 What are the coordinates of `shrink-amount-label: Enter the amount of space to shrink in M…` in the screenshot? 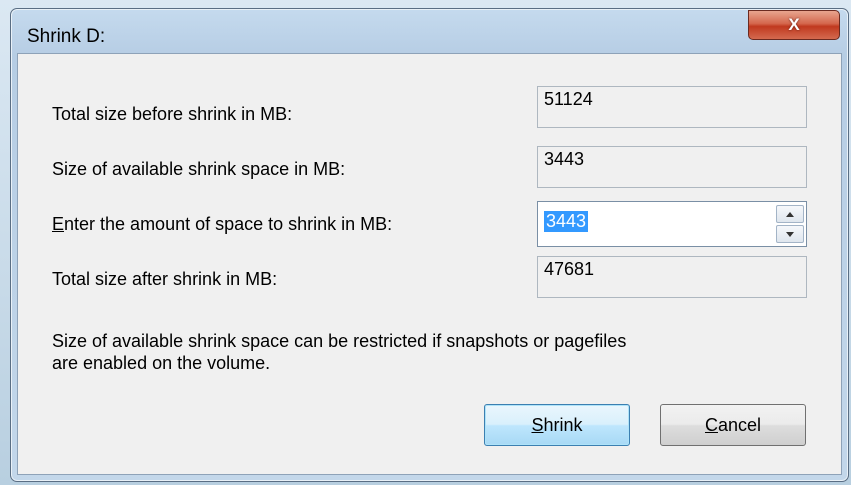 It's located at (222, 224).